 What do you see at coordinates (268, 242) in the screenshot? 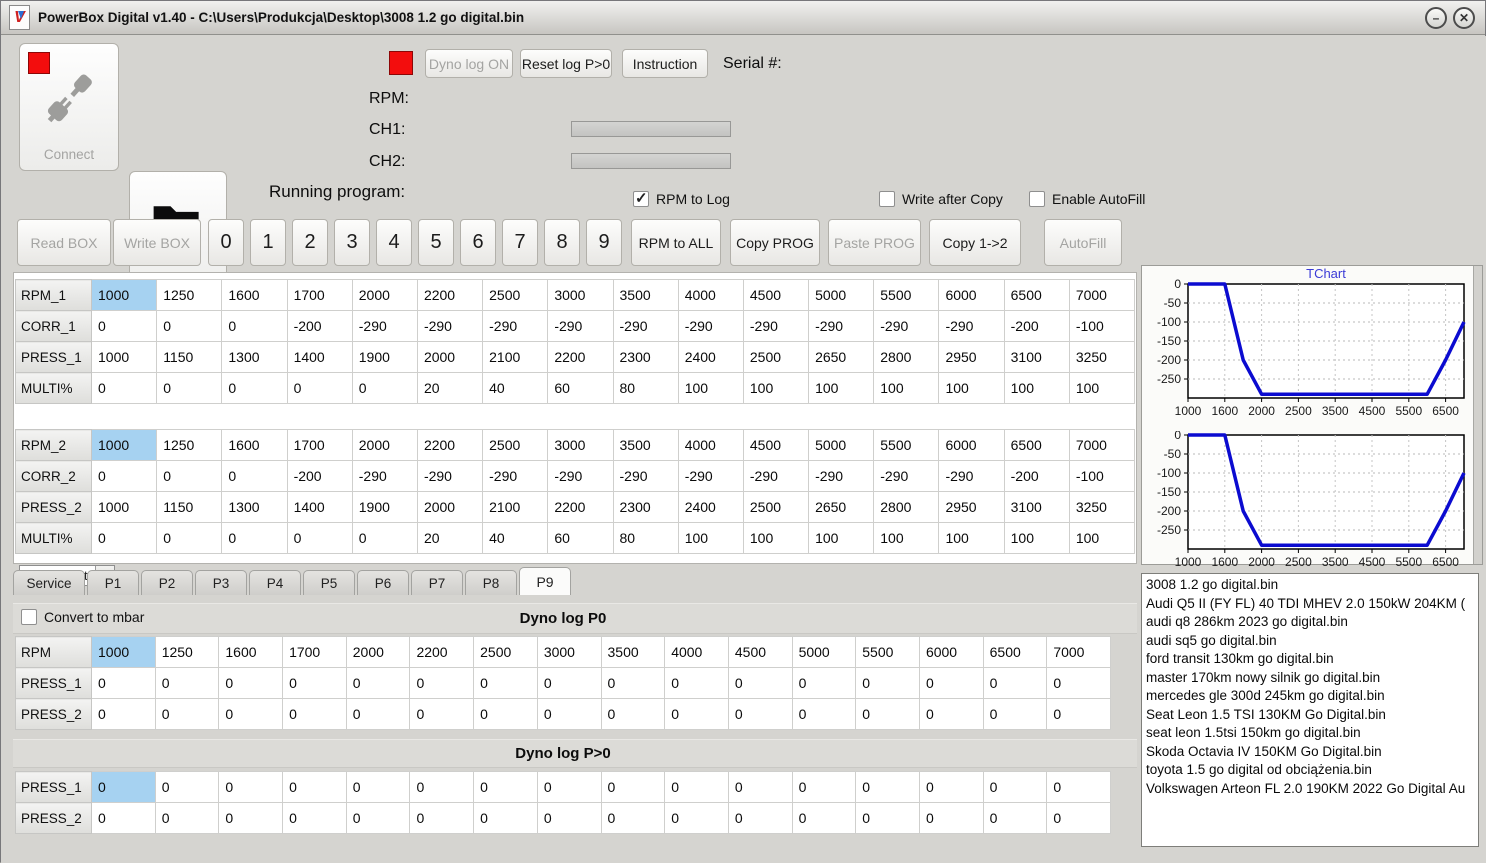
I see `digit-1-button: 1` at bounding box center [268, 242].